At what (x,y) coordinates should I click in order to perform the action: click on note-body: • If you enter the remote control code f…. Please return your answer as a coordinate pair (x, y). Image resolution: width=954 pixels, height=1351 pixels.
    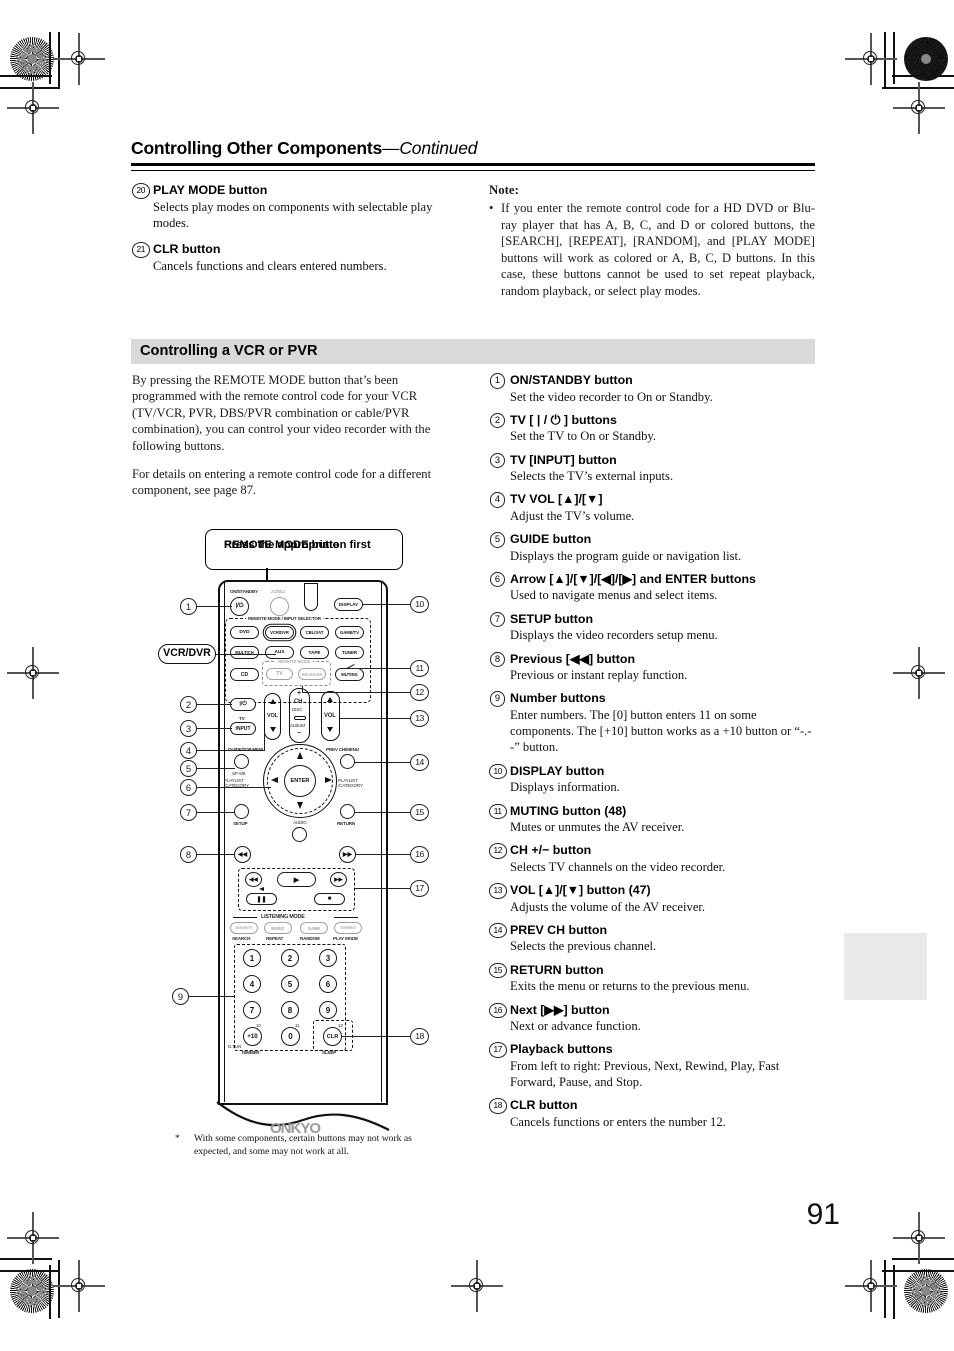
    Looking at the image, I should click on (652, 250).